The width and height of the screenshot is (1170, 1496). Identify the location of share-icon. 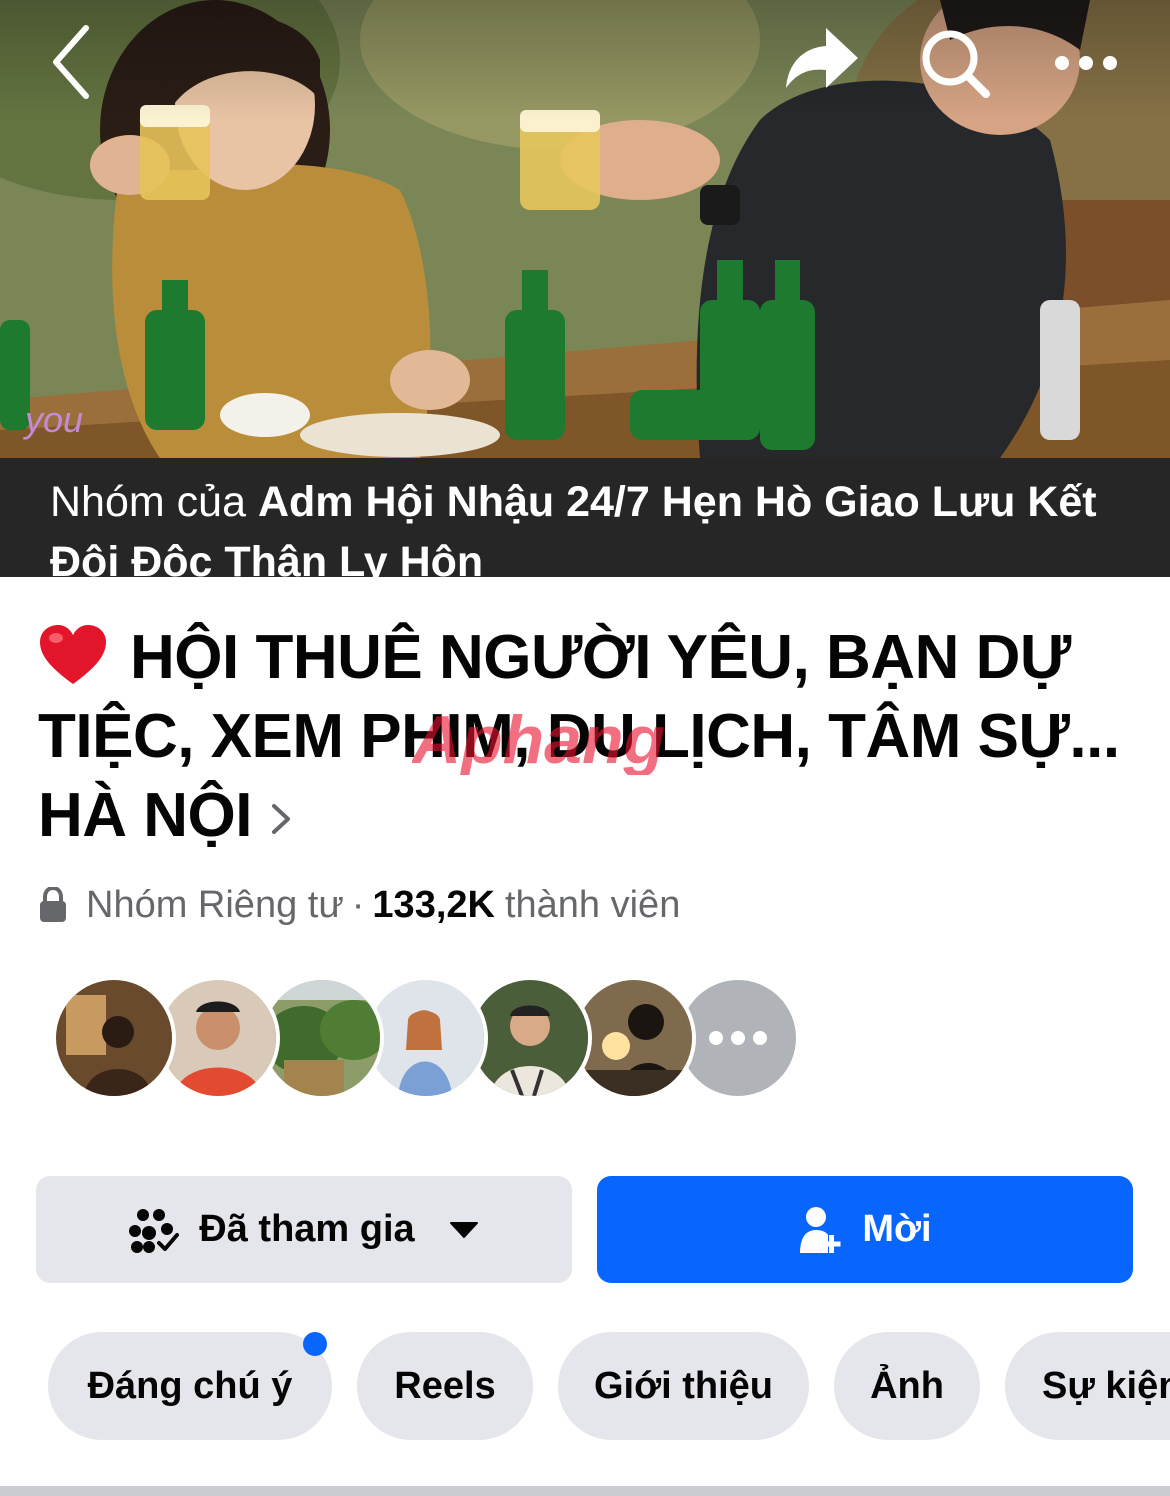
(822, 58).